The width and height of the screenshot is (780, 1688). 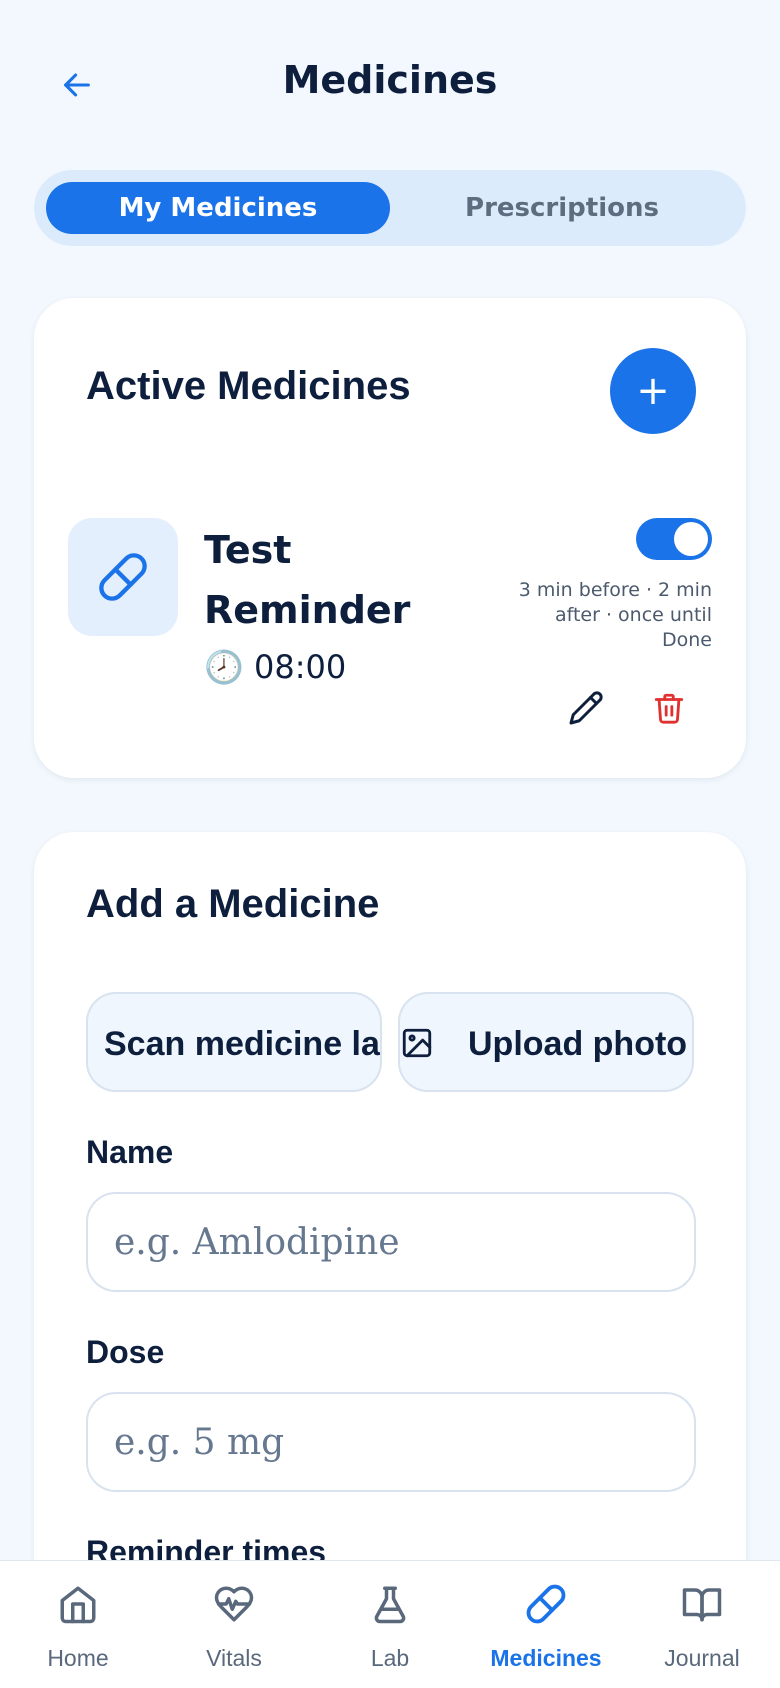 What do you see at coordinates (702, 1605) in the screenshot?
I see `book-icon` at bounding box center [702, 1605].